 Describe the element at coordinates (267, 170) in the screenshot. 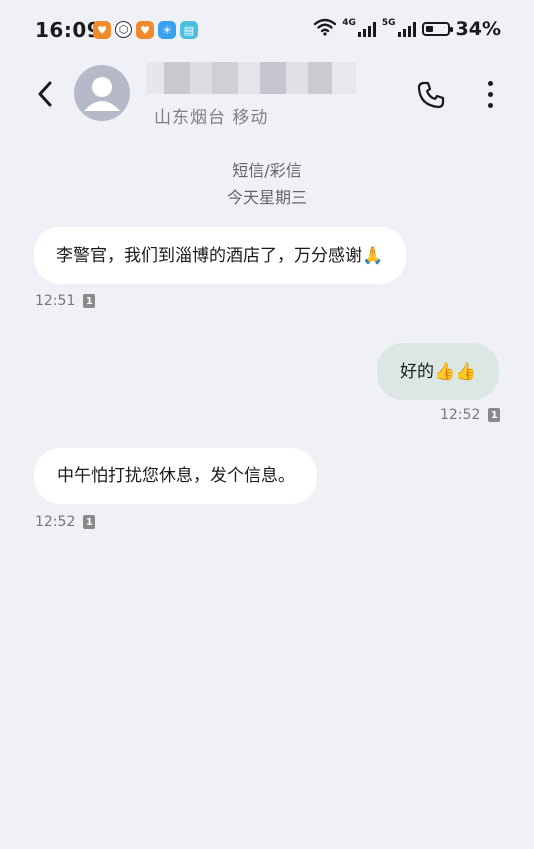

I see `message-type-label: 短信/彩信` at that location.